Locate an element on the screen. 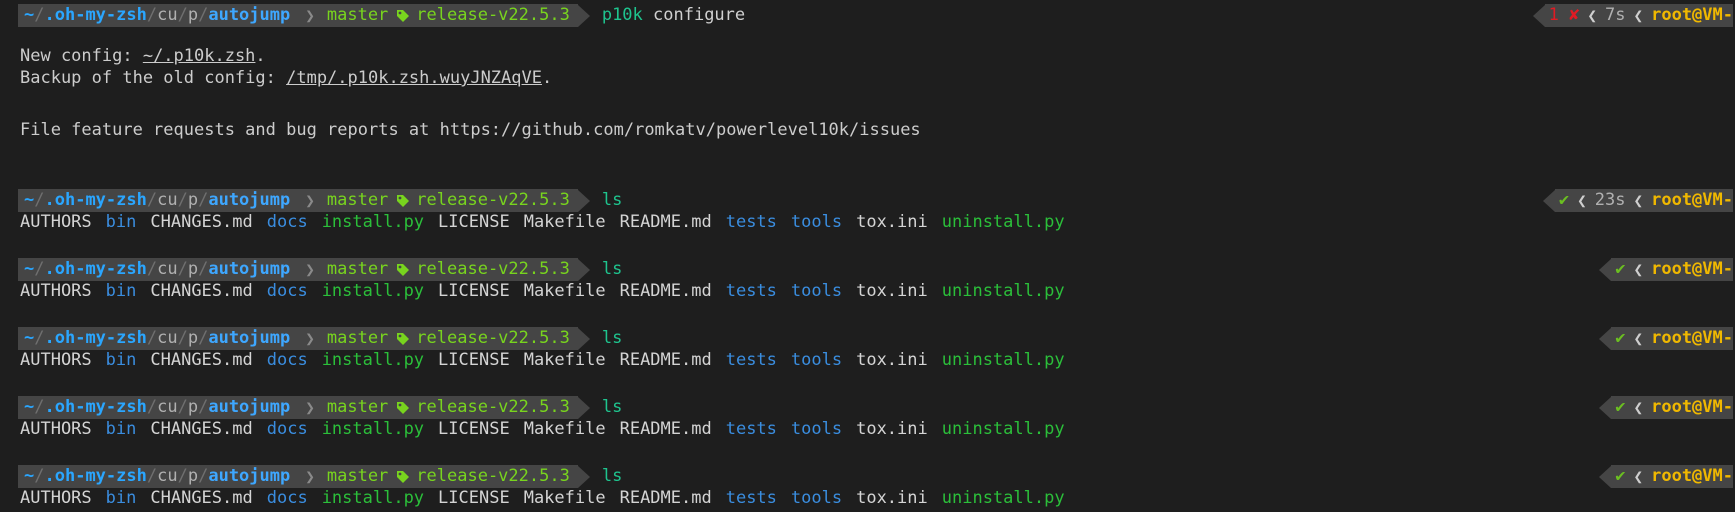 This screenshot has width=1735, height=512. right-prompt: 1 ✘ ❮ 7s ❮ root@VM- is located at coordinates (1632, 15).